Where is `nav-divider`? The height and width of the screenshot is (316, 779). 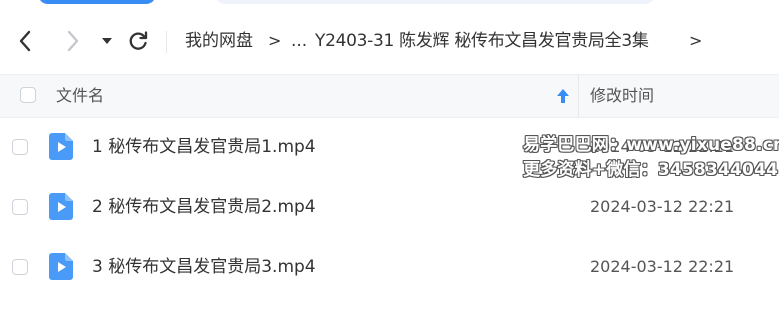 nav-divider is located at coordinates (166, 42).